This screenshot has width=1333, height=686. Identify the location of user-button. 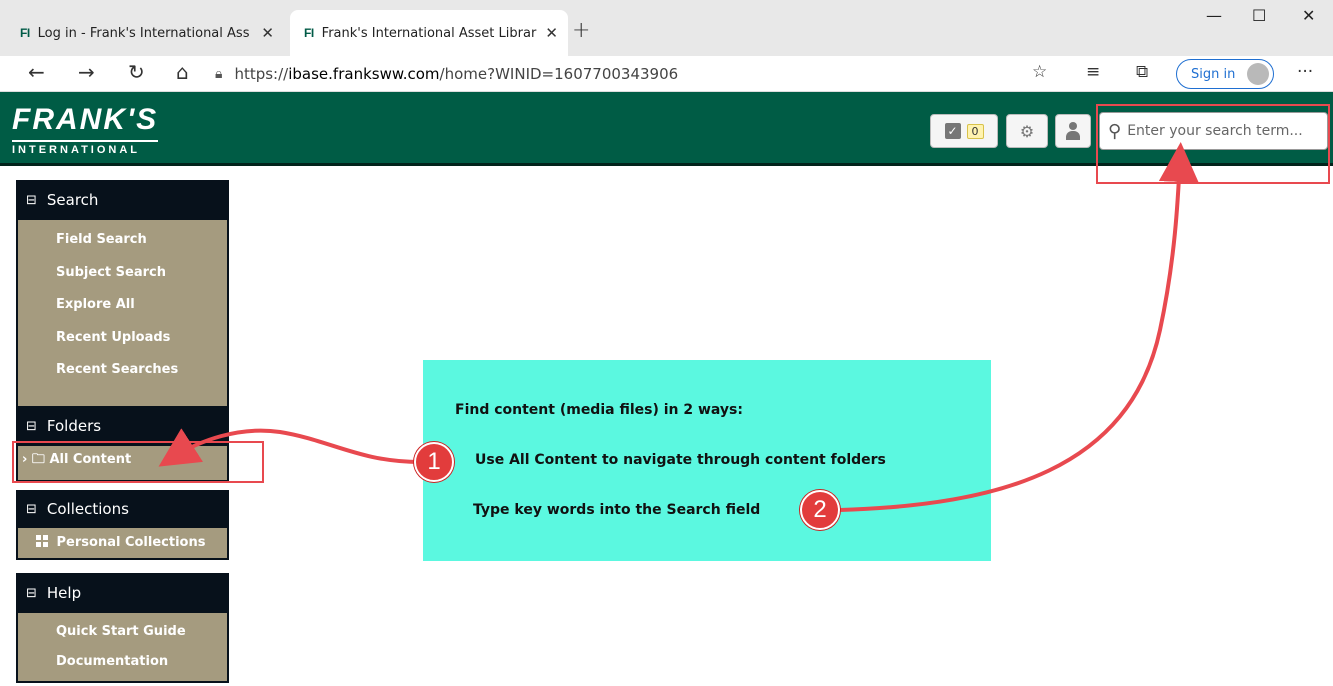
(1073, 131).